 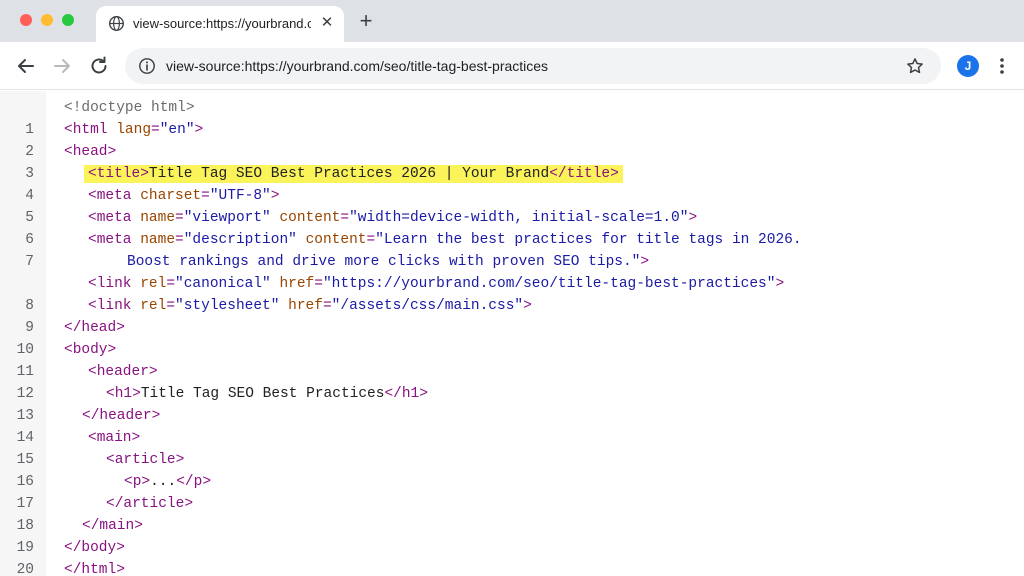 I want to click on source-line-3: 3 <head>, so click(x=512, y=161).